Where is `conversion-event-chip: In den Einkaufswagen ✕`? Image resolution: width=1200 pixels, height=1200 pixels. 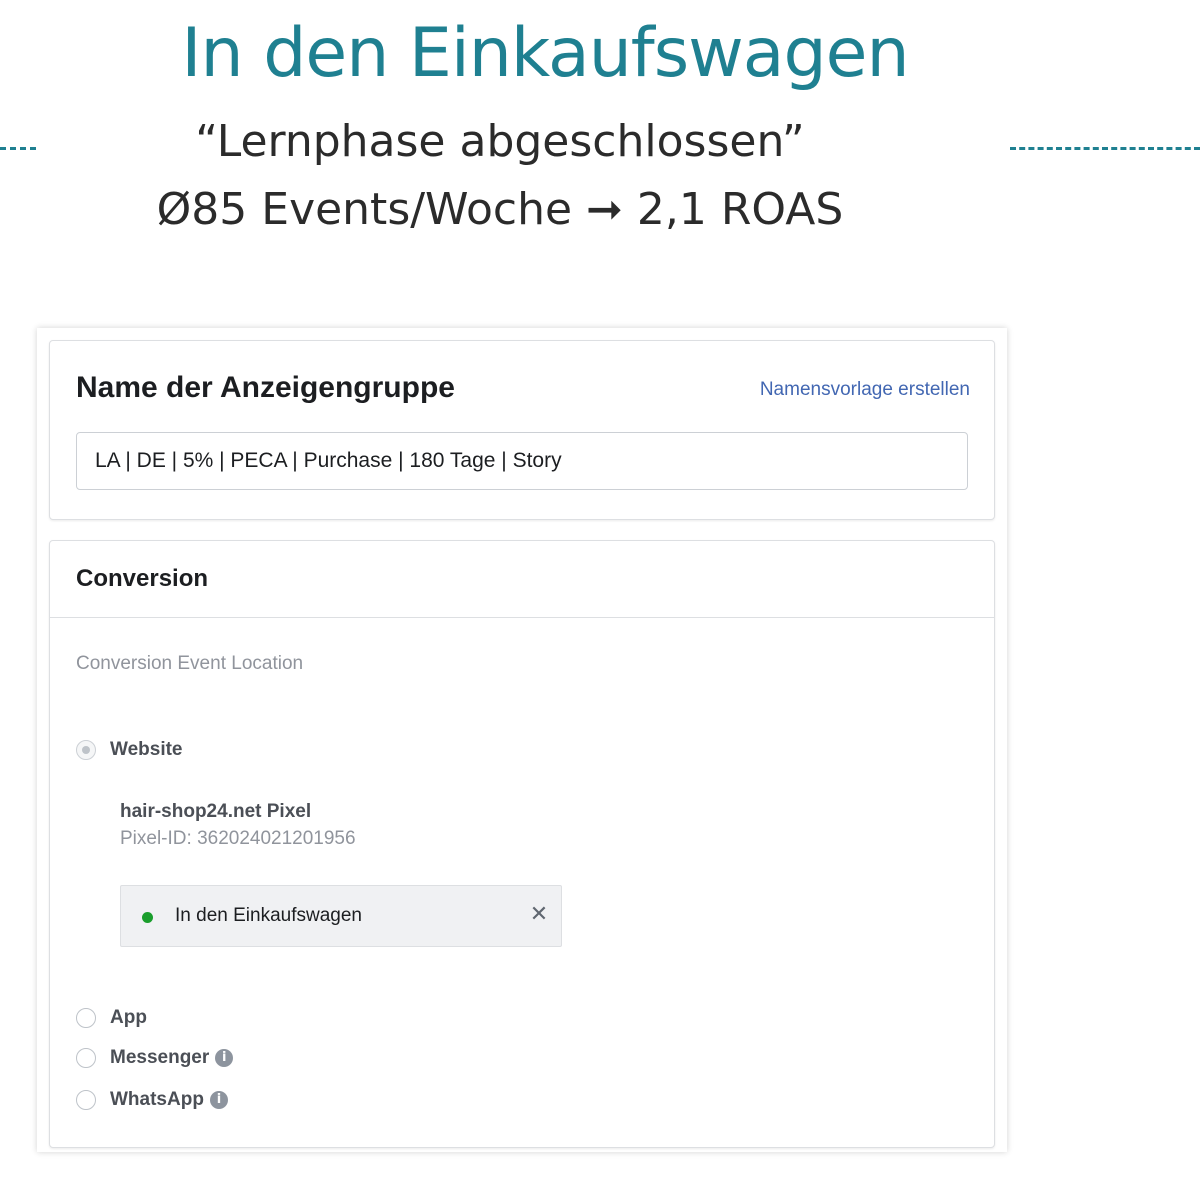 conversion-event-chip: In den Einkaufswagen ✕ is located at coordinates (341, 916).